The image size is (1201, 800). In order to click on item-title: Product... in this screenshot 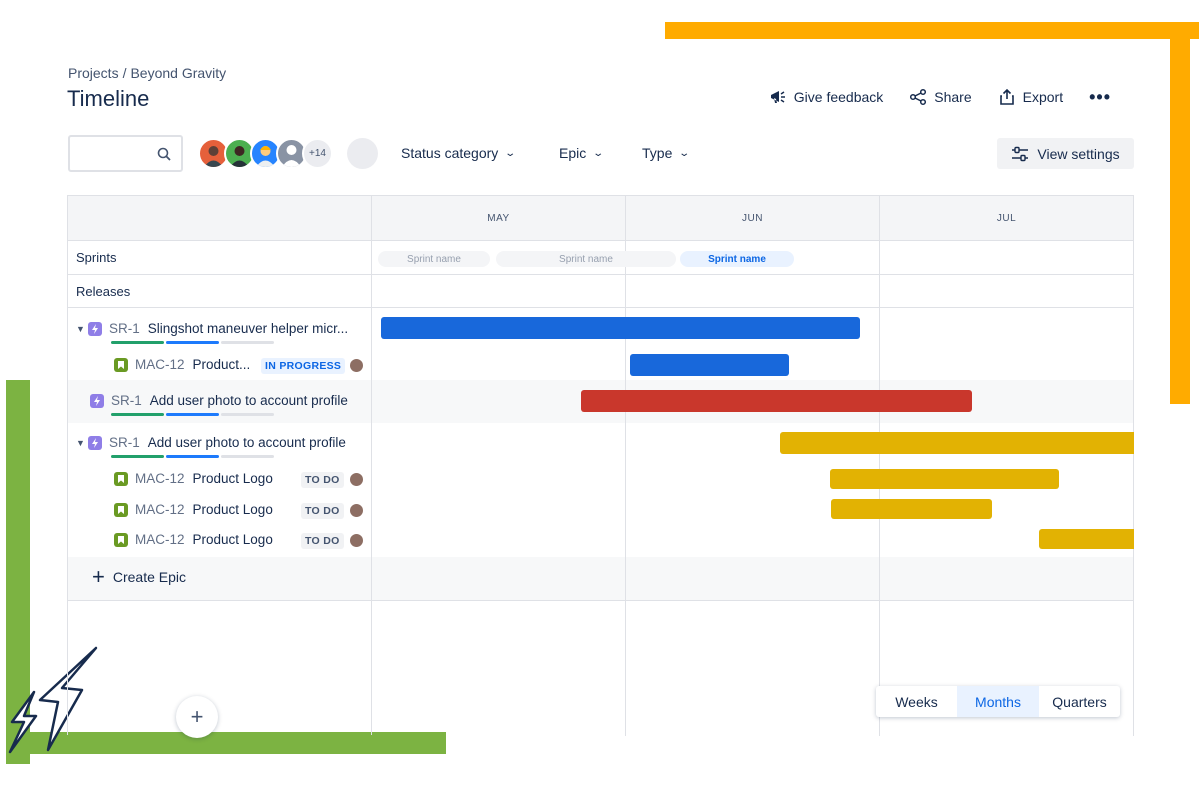, I will do `click(221, 364)`.